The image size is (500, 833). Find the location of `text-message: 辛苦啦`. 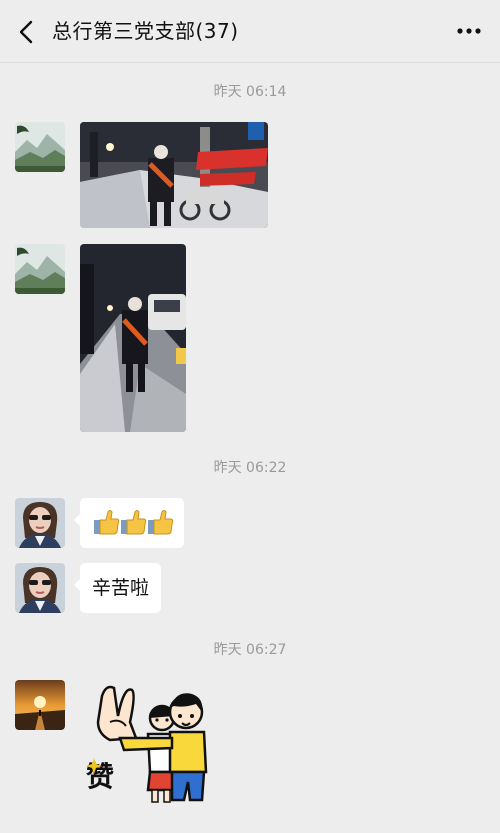

text-message: 辛苦啦 is located at coordinates (117, 588).